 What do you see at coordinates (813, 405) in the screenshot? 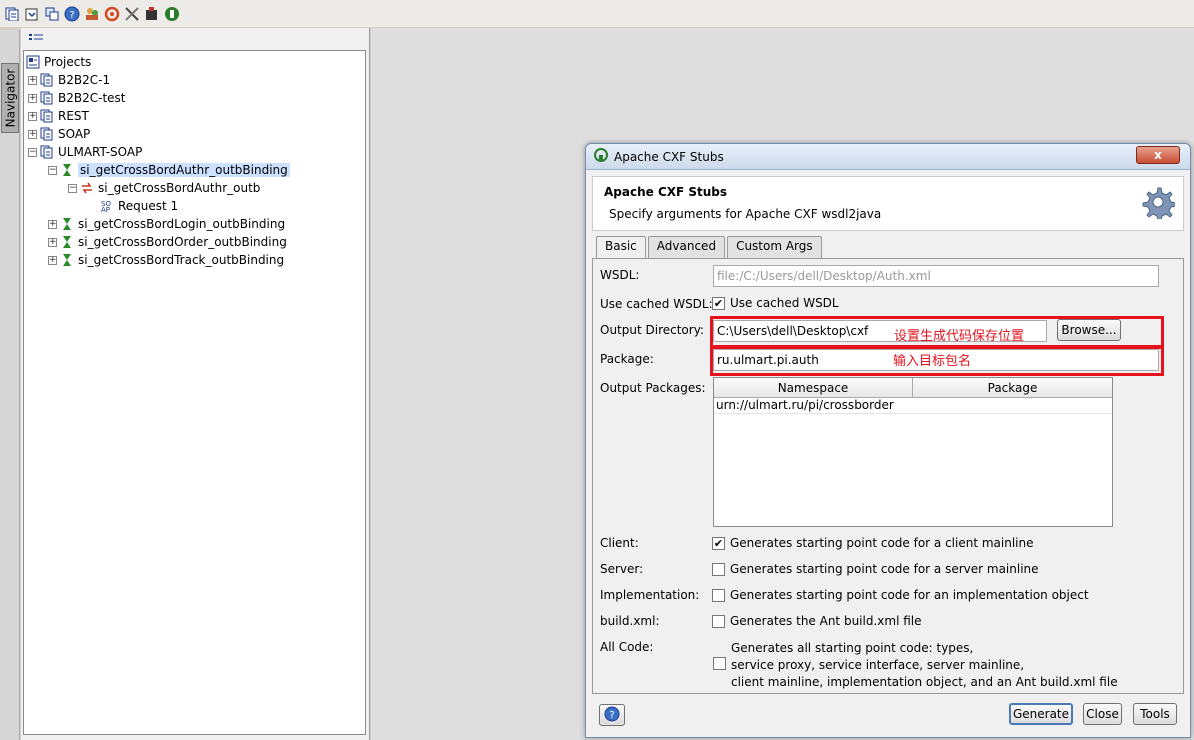
I see `namespace-cell: urn://ulmart.ru/pi/crossborder` at bounding box center [813, 405].